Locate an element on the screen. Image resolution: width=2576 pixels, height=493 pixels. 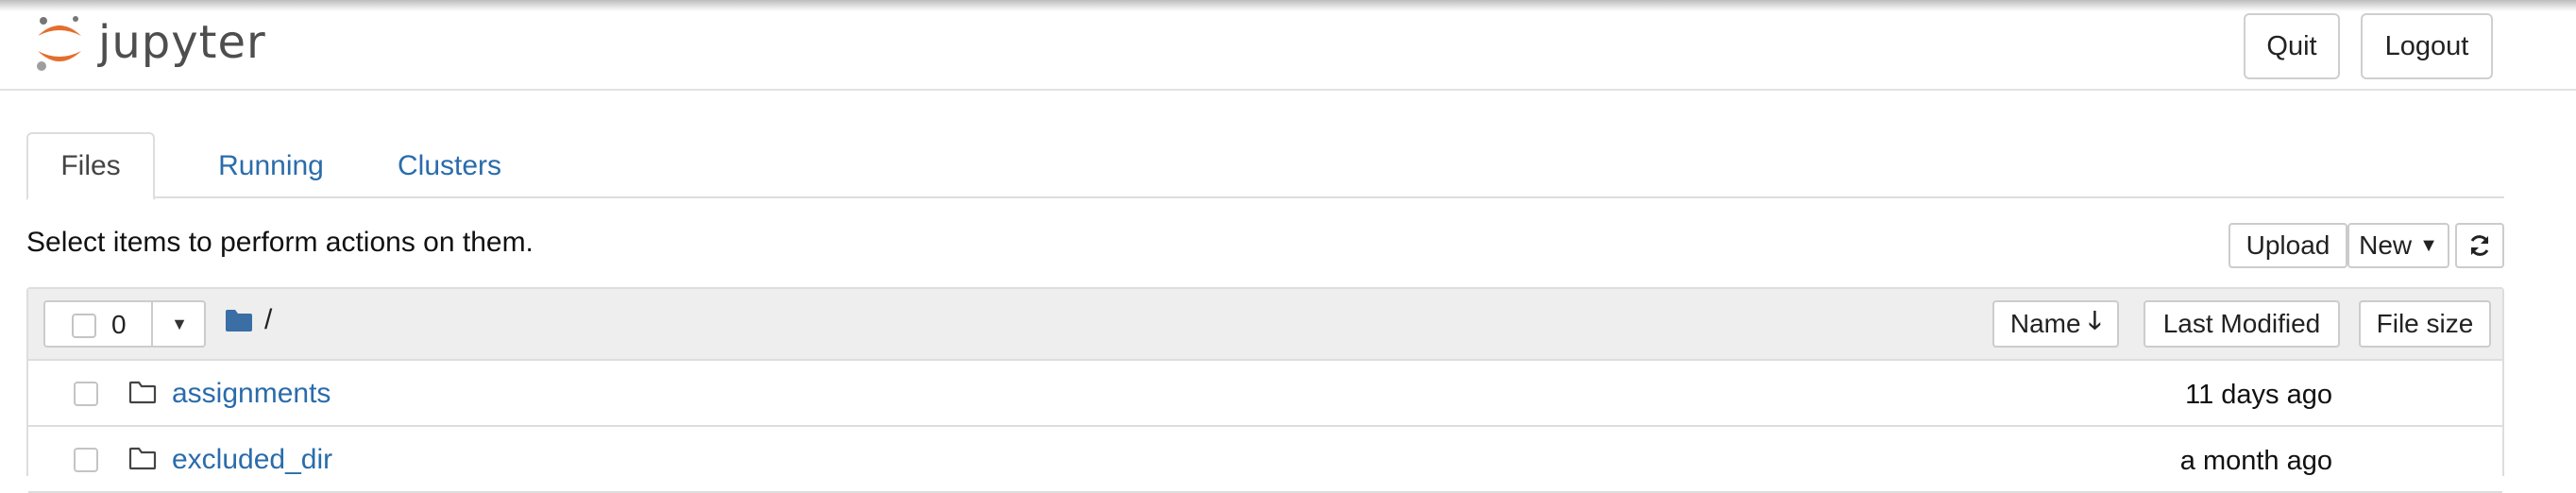
list-item: assignments 11 days ago is located at coordinates (1265, 394).